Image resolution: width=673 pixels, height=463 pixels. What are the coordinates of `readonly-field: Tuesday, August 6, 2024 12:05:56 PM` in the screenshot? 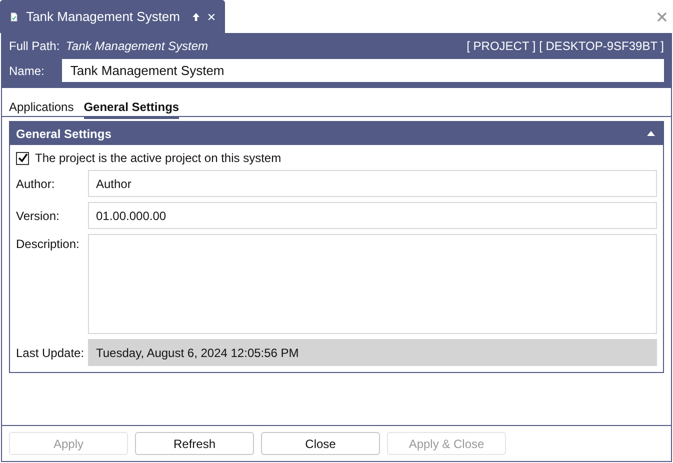 It's located at (372, 352).